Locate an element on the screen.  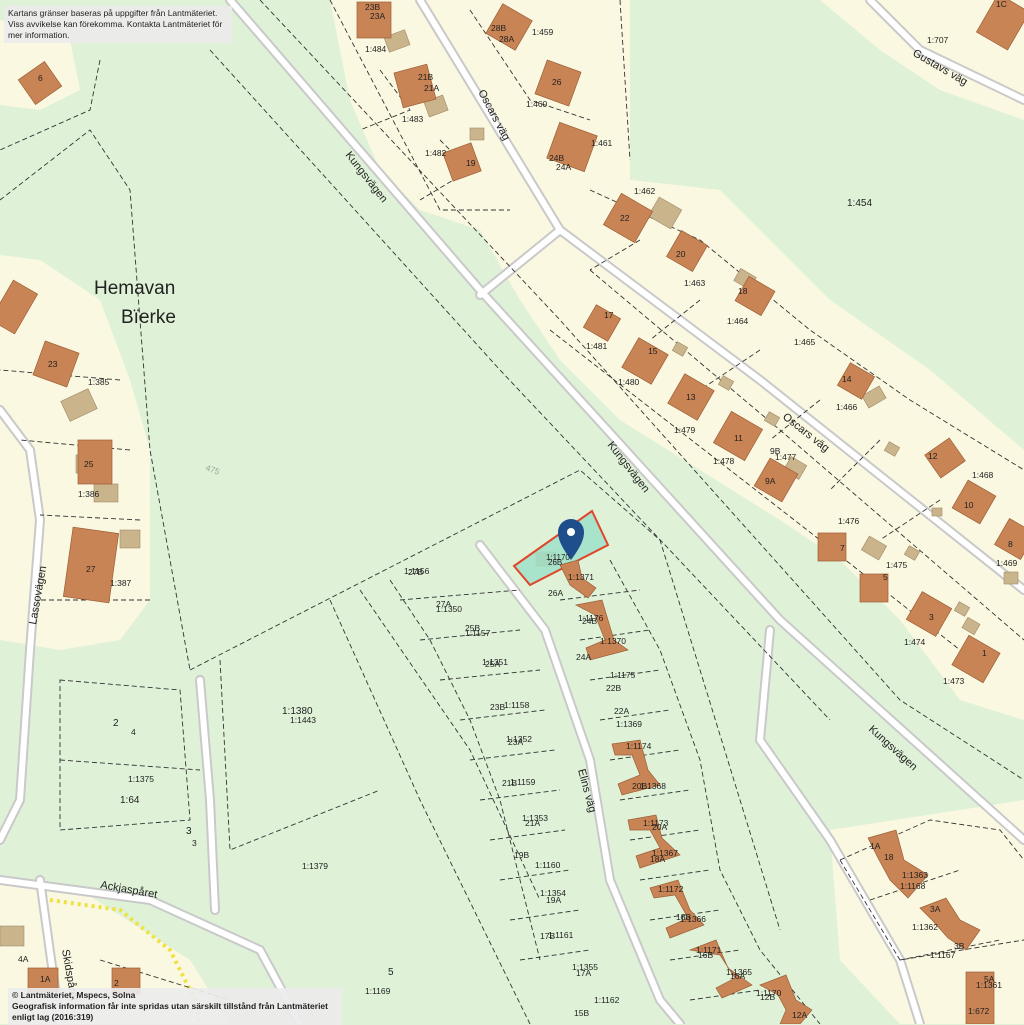
map-label: 1:1175 is located at coordinates (623, 675).